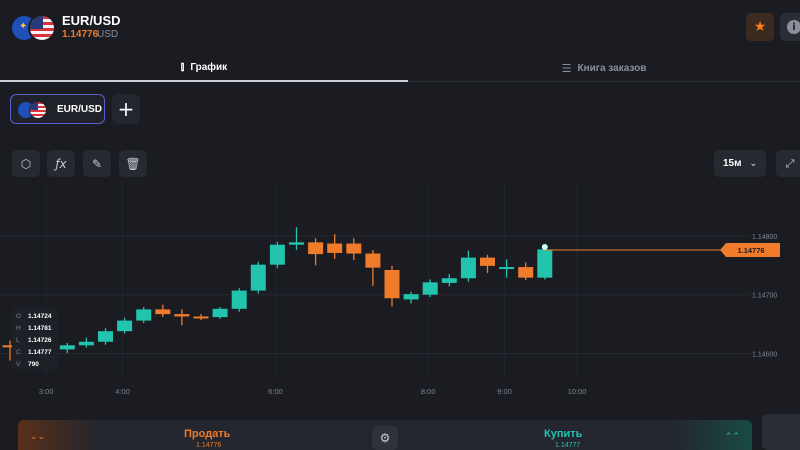  What do you see at coordinates (312, 391) in the screenshot?
I see `x-axis-labels: 3:00 4:00 6:00 8:00 9:00 10:00` at bounding box center [312, 391].